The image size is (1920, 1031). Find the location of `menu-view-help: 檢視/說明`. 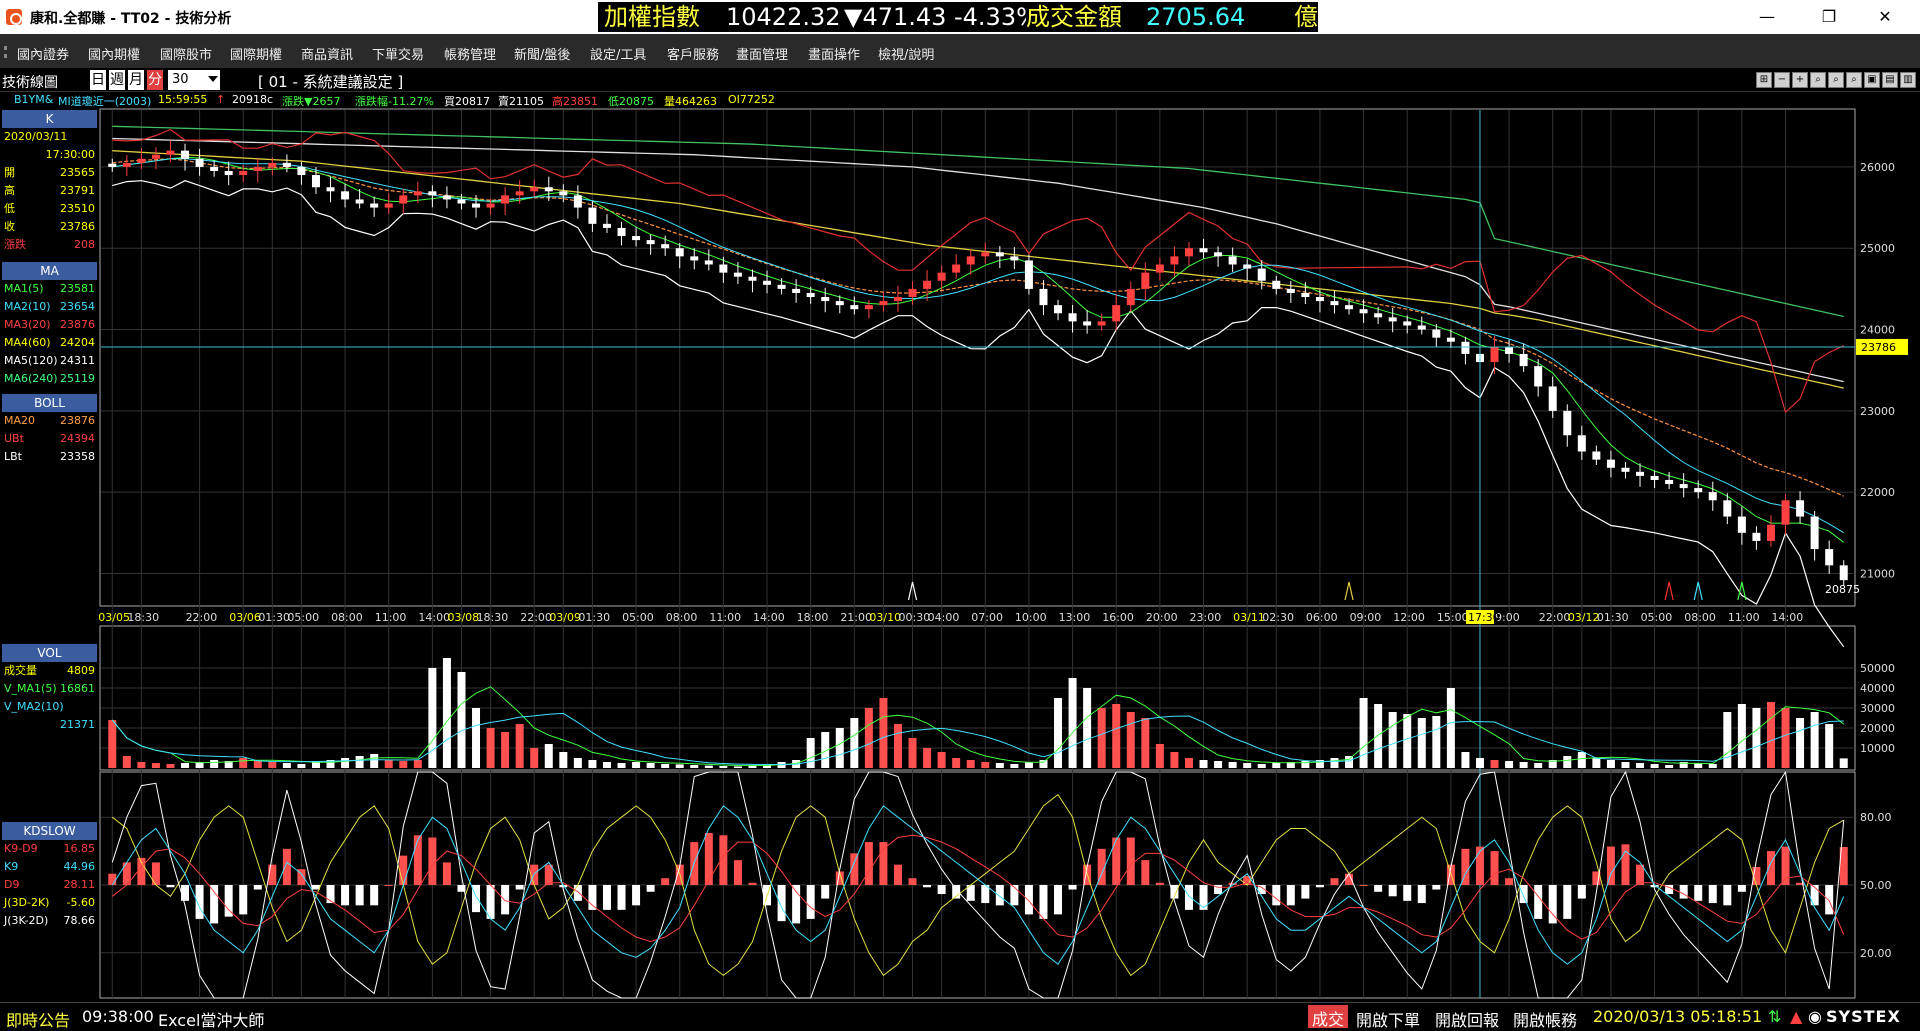

menu-view-help: 檢視/說明 is located at coordinates (906, 53).